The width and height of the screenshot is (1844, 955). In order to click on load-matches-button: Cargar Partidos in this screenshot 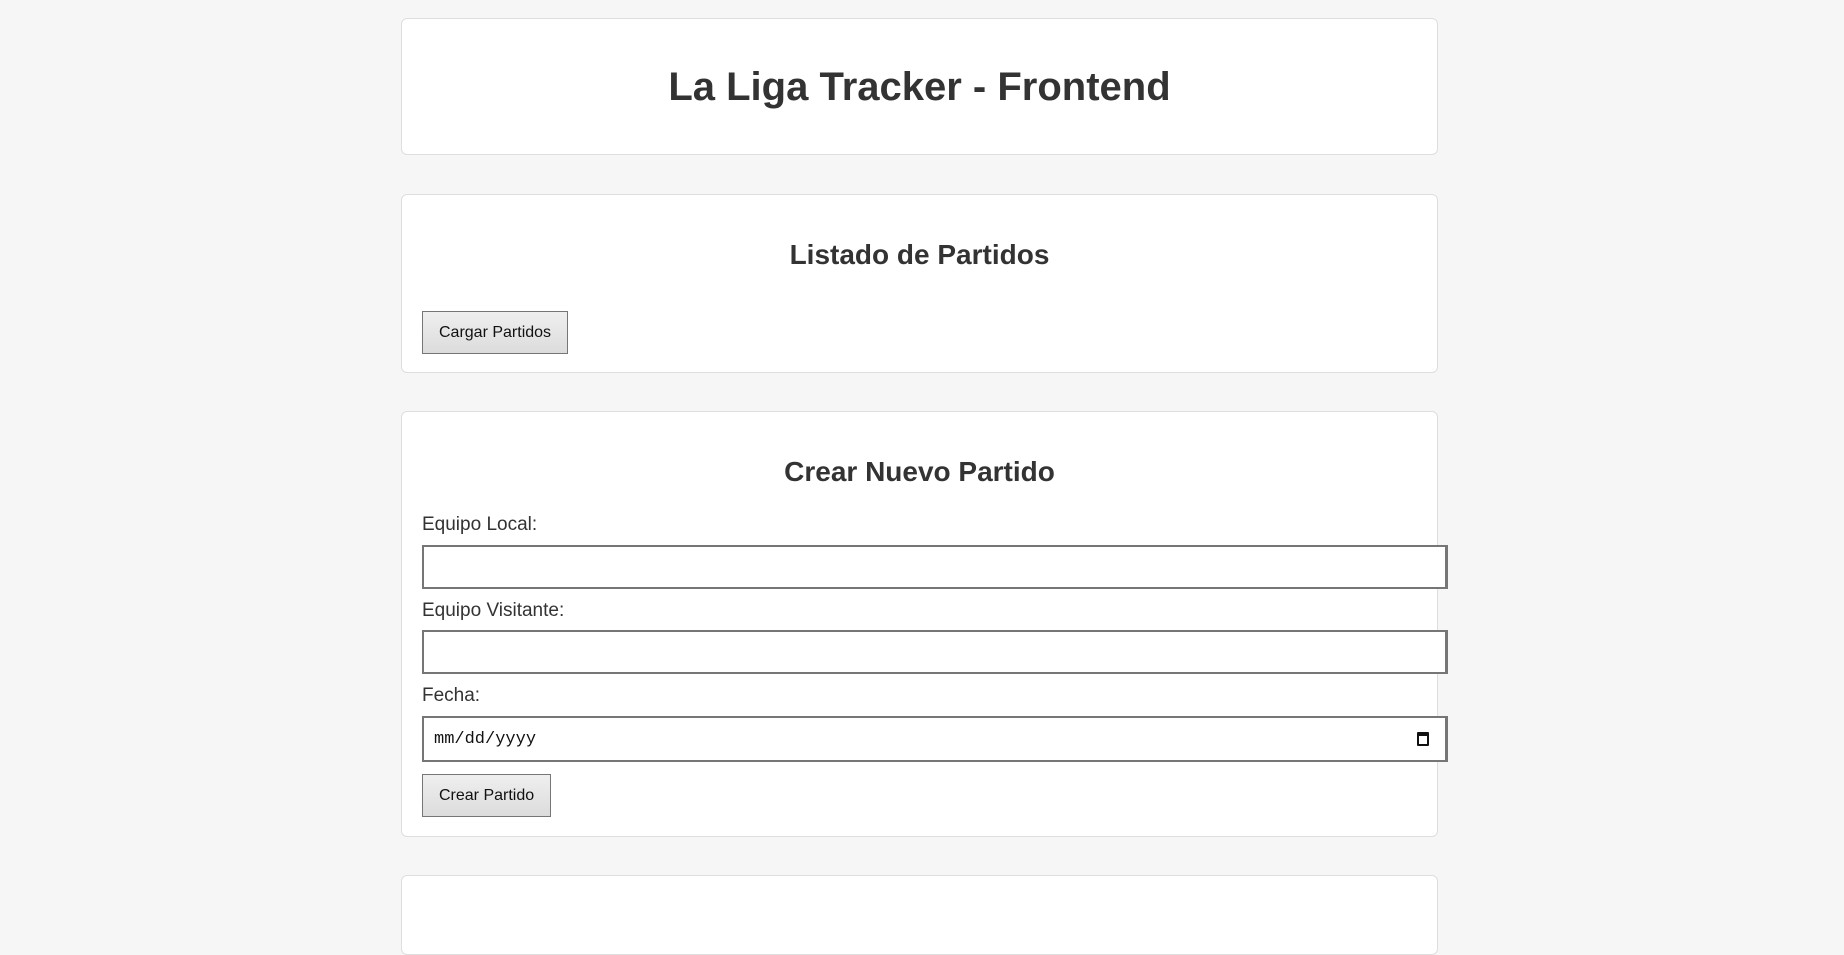, I will do `click(495, 332)`.